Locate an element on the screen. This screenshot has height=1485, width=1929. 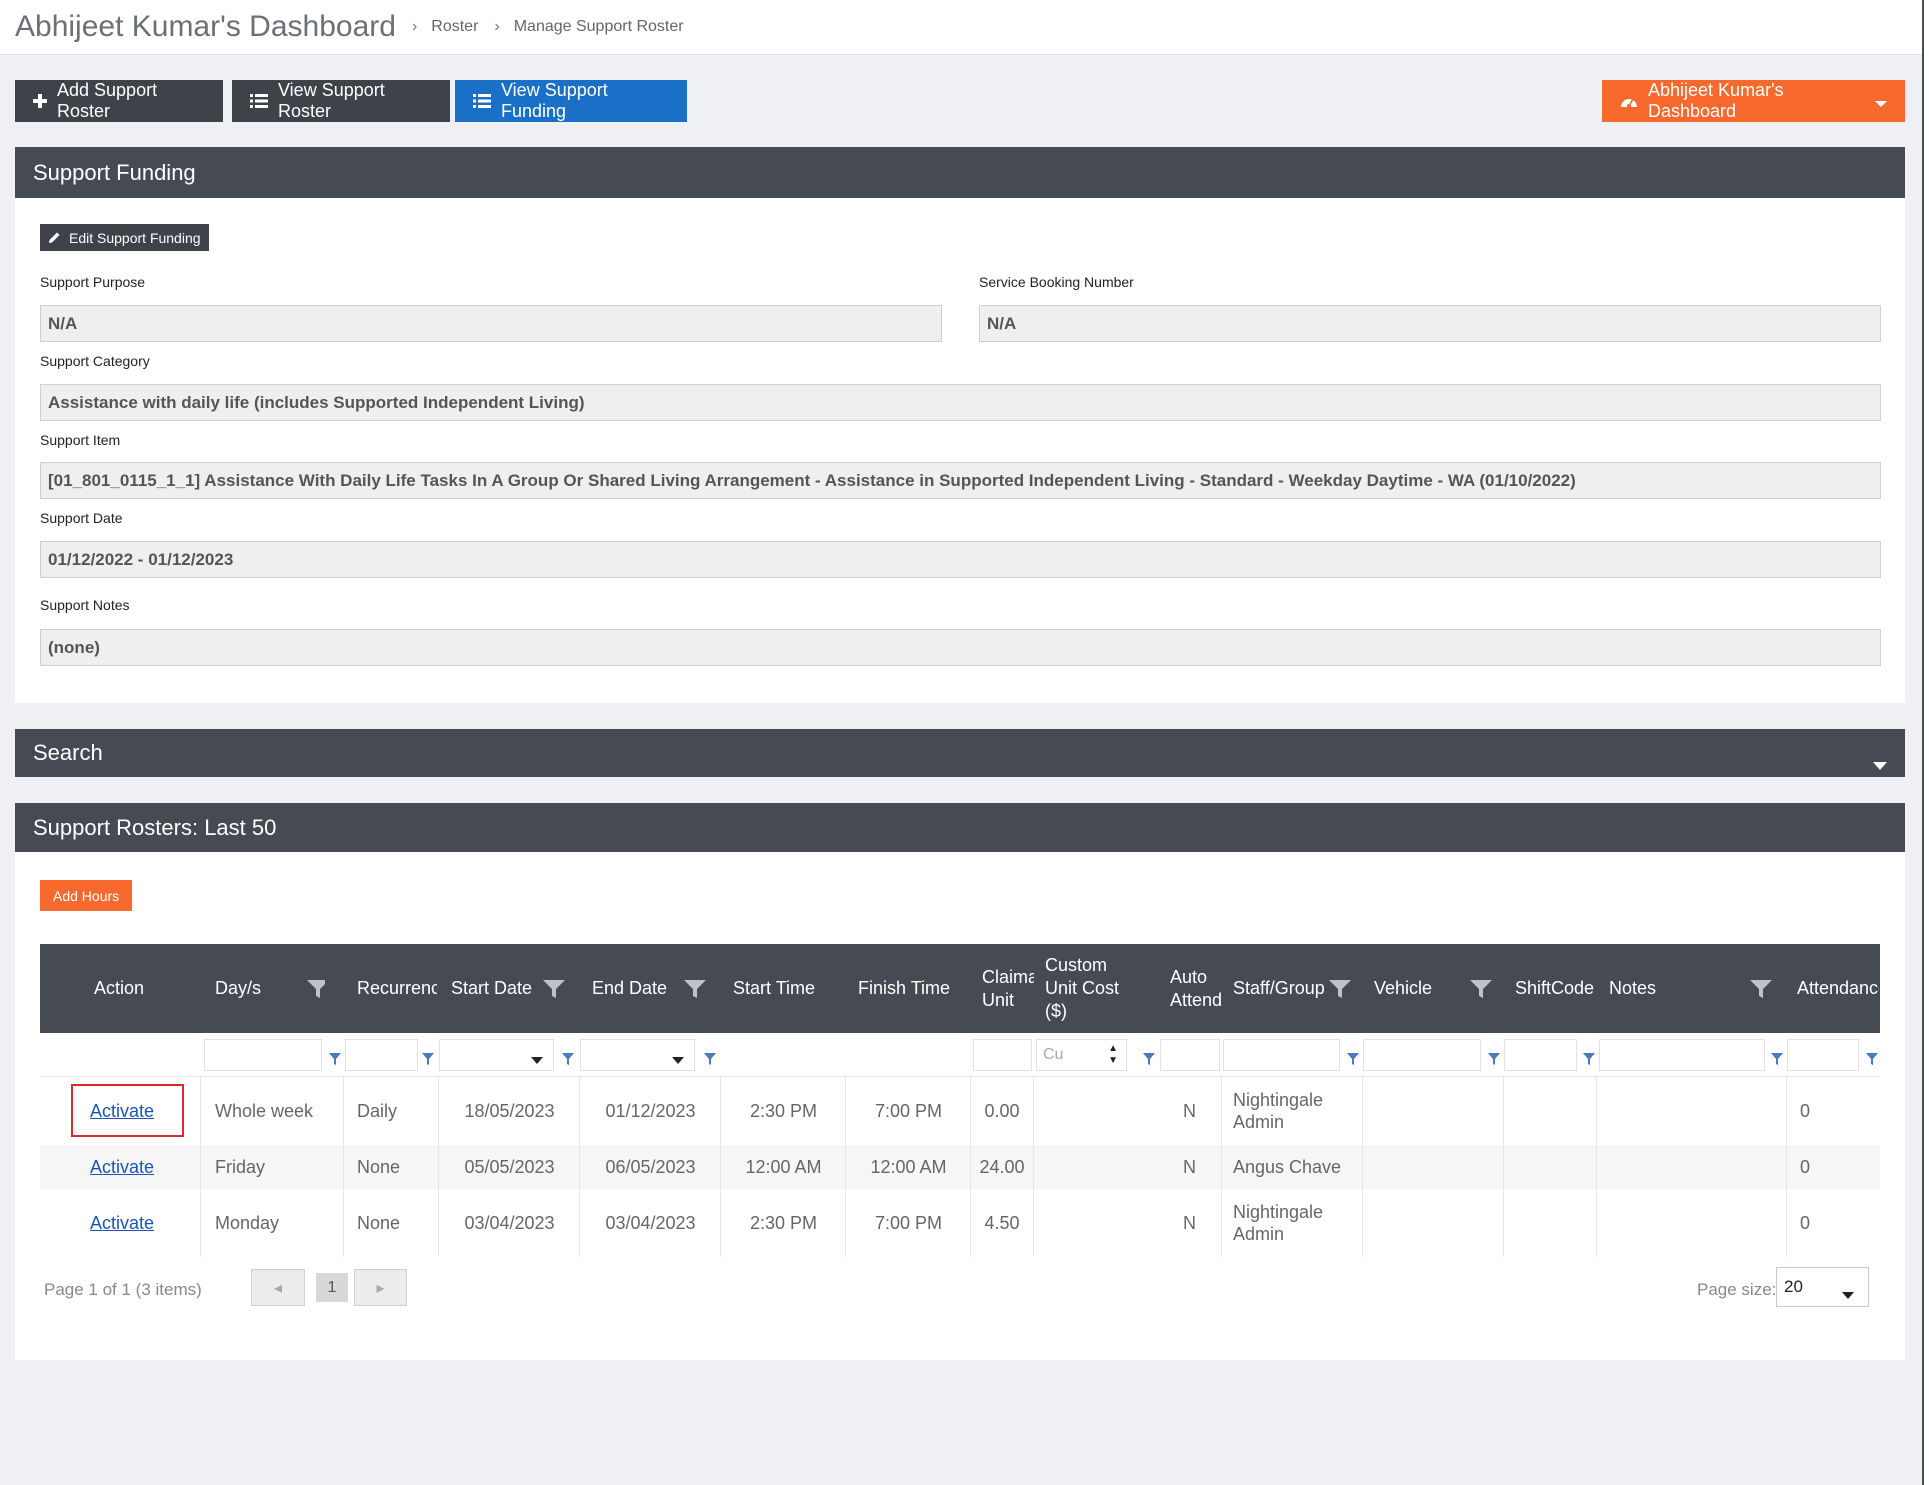
filter-custom-cost-input: Cu ▲ ▼ is located at coordinates (1081, 1055).